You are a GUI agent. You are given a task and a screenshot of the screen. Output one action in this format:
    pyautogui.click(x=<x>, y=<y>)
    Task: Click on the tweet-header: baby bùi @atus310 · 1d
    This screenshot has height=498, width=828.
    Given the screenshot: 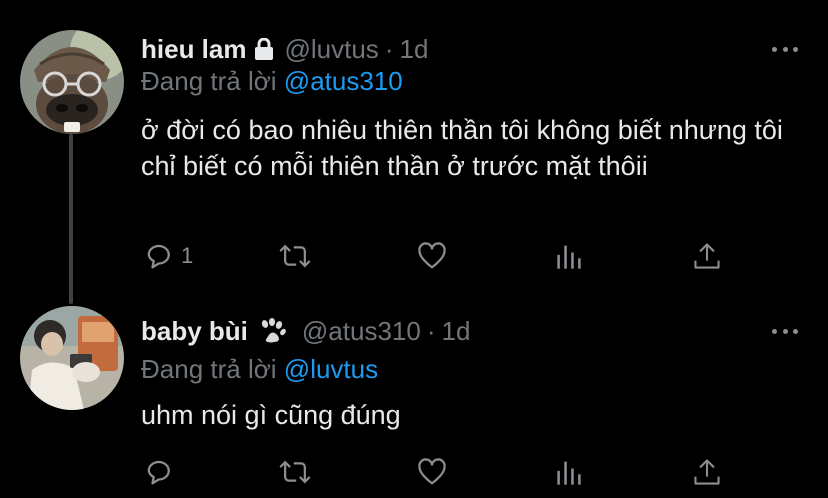 What is the action you would take?
    pyautogui.click(x=305, y=331)
    